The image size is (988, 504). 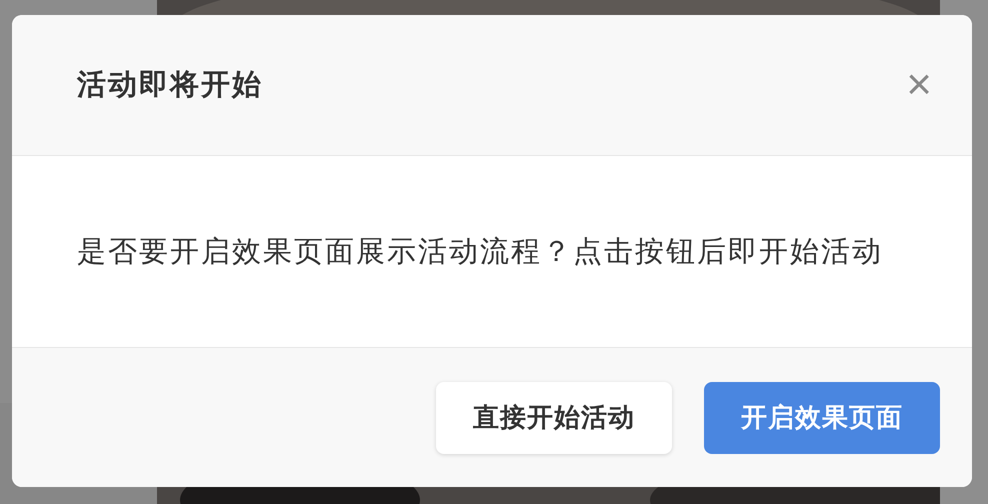 What do you see at coordinates (554, 418) in the screenshot?
I see `cancel-button: 直接开始活动` at bounding box center [554, 418].